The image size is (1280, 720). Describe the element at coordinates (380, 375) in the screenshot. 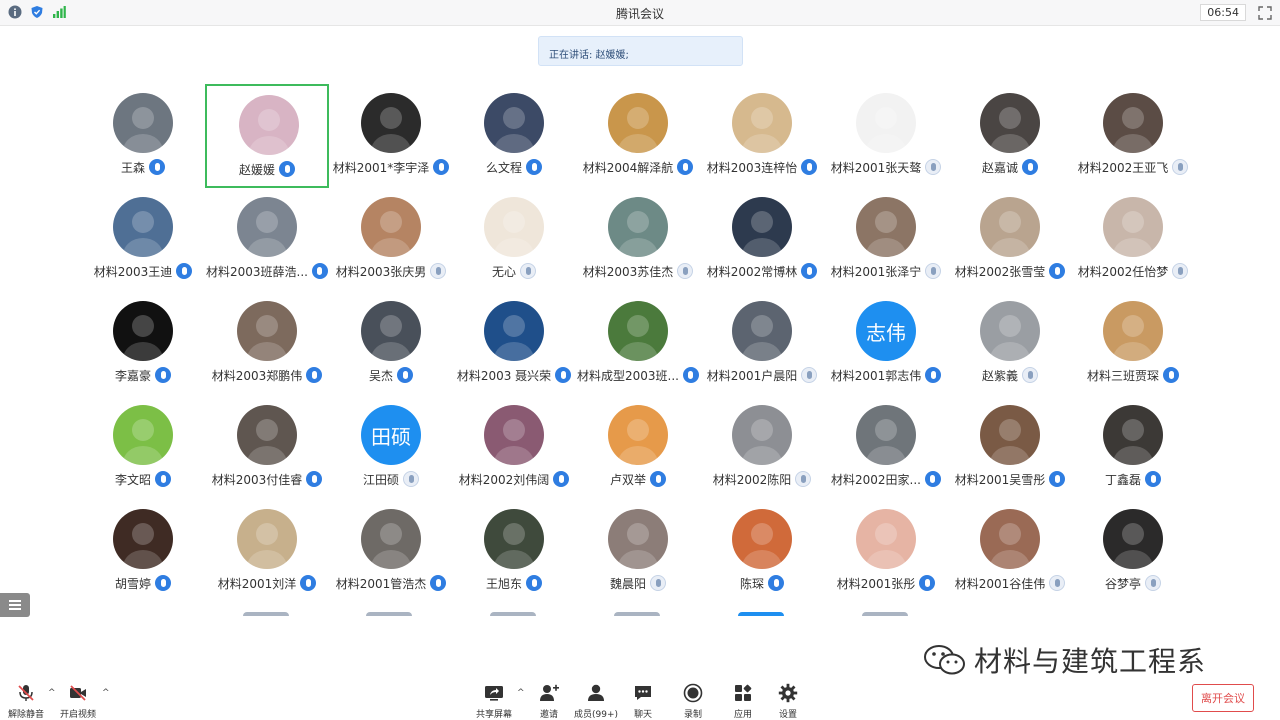

I see `participant-name: 吴杰` at that location.